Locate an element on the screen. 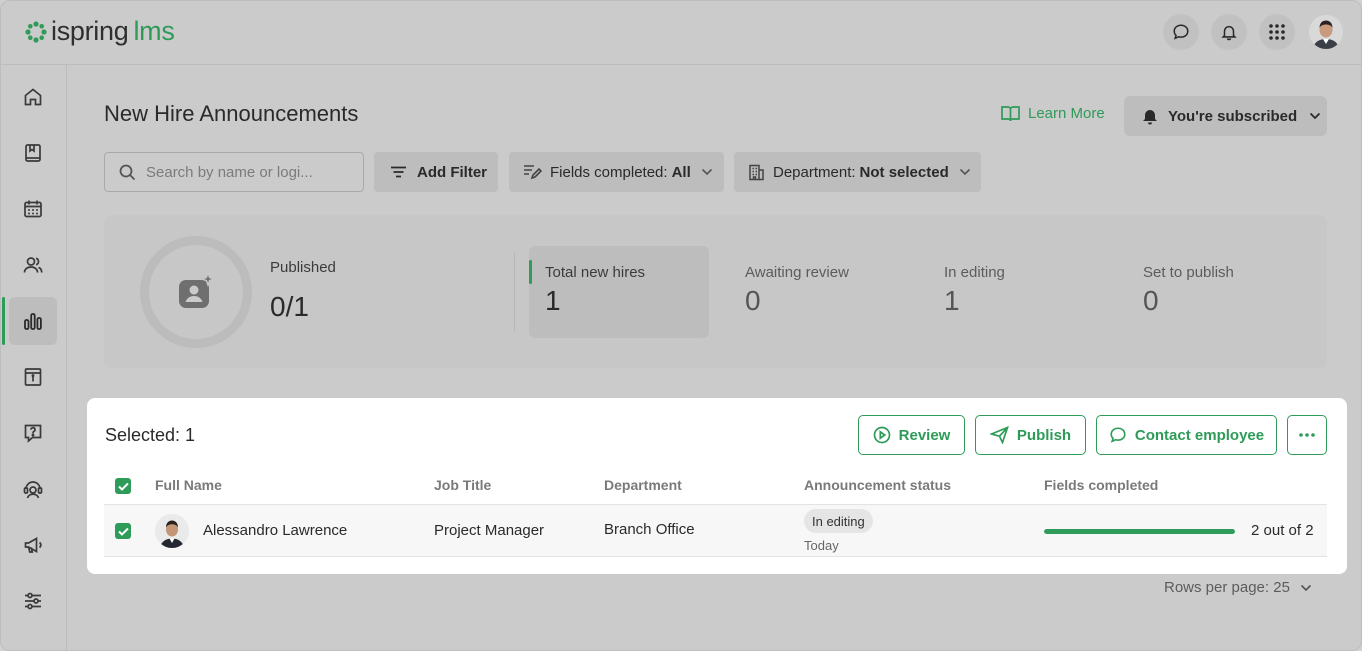 The height and width of the screenshot is (651, 1362). bell-icon is located at coordinates (1229, 33).